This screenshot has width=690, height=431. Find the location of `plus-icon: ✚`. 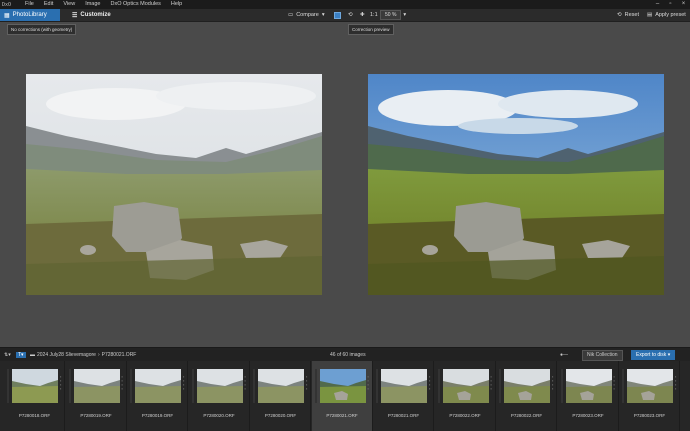

plus-icon: ✚ is located at coordinates (362, 15).